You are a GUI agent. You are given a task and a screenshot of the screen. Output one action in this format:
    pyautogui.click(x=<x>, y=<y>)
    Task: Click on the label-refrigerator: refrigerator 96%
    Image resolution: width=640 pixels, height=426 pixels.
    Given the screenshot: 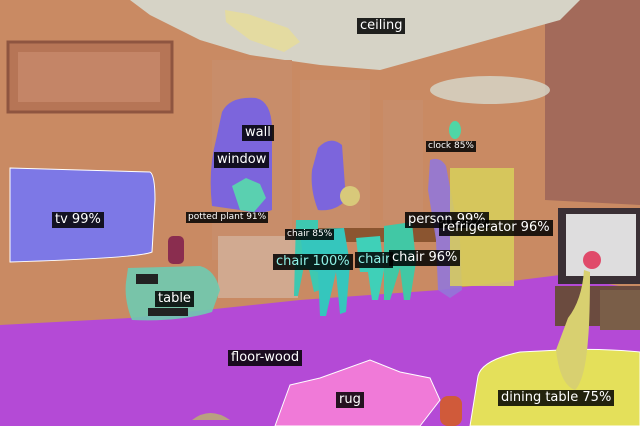 What is the action you would take?
    pyautogui.click(x=496, y=228)
    